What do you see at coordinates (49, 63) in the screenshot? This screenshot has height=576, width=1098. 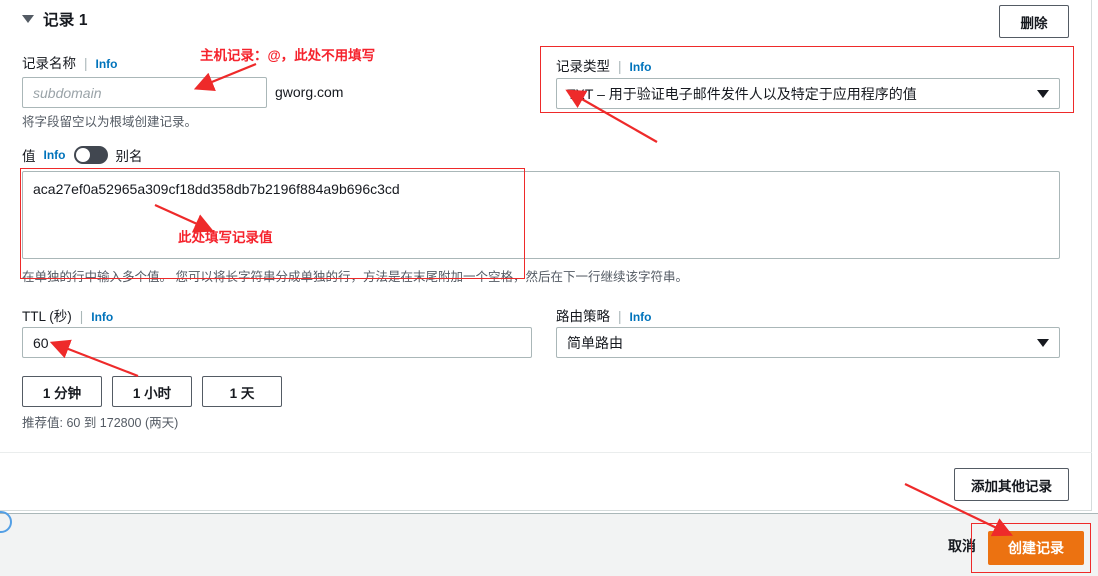 I see `record-name-label: 记录名称` at bounding box center [49, 63].